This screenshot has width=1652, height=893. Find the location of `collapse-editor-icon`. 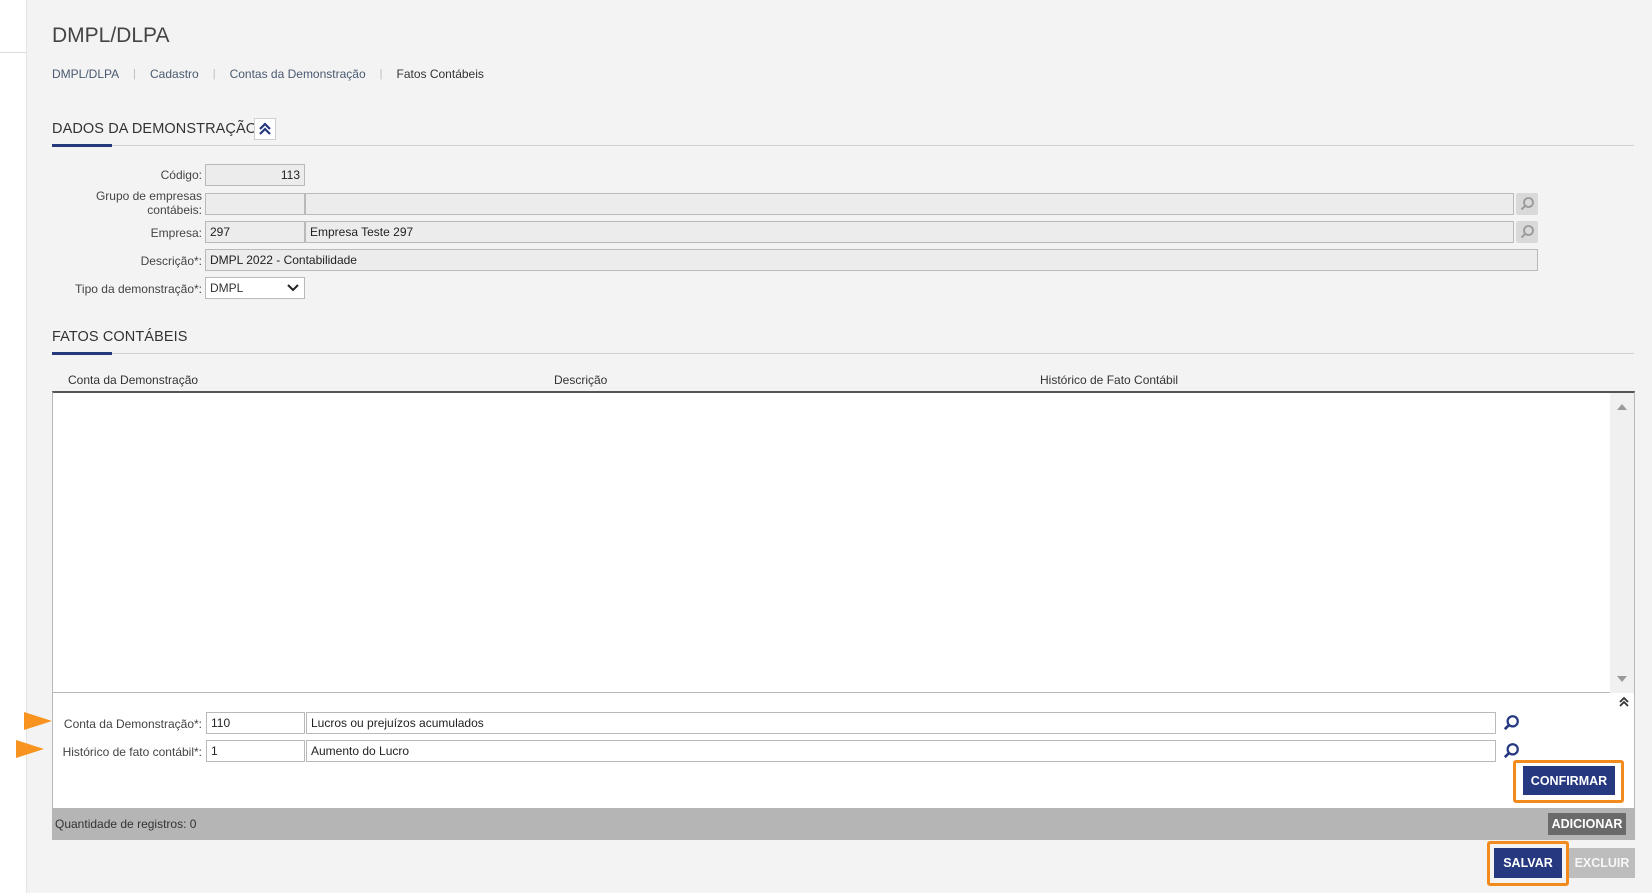

collapse-editor-icon is located at coordinates (1624, 702).